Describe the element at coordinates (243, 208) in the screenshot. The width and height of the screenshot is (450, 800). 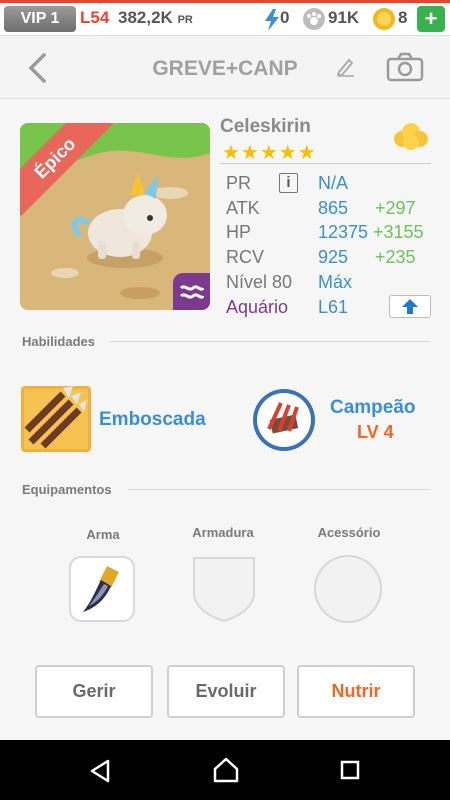
I see `stat-label-atk: ATK` at that location.